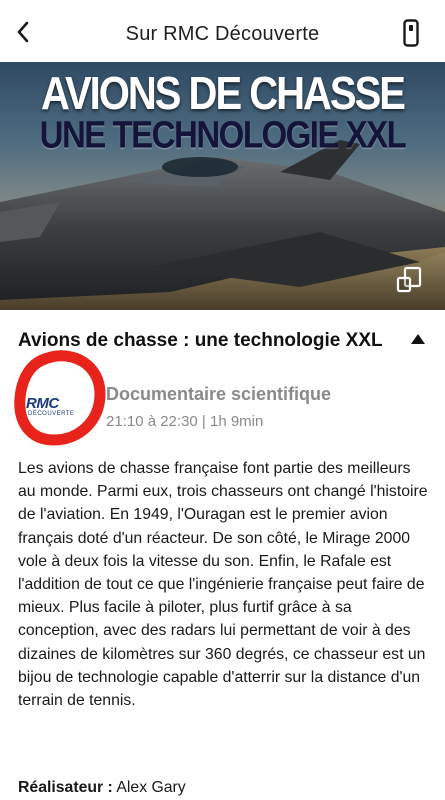  I want to click on multi-screen-icon, so click(409, 279).